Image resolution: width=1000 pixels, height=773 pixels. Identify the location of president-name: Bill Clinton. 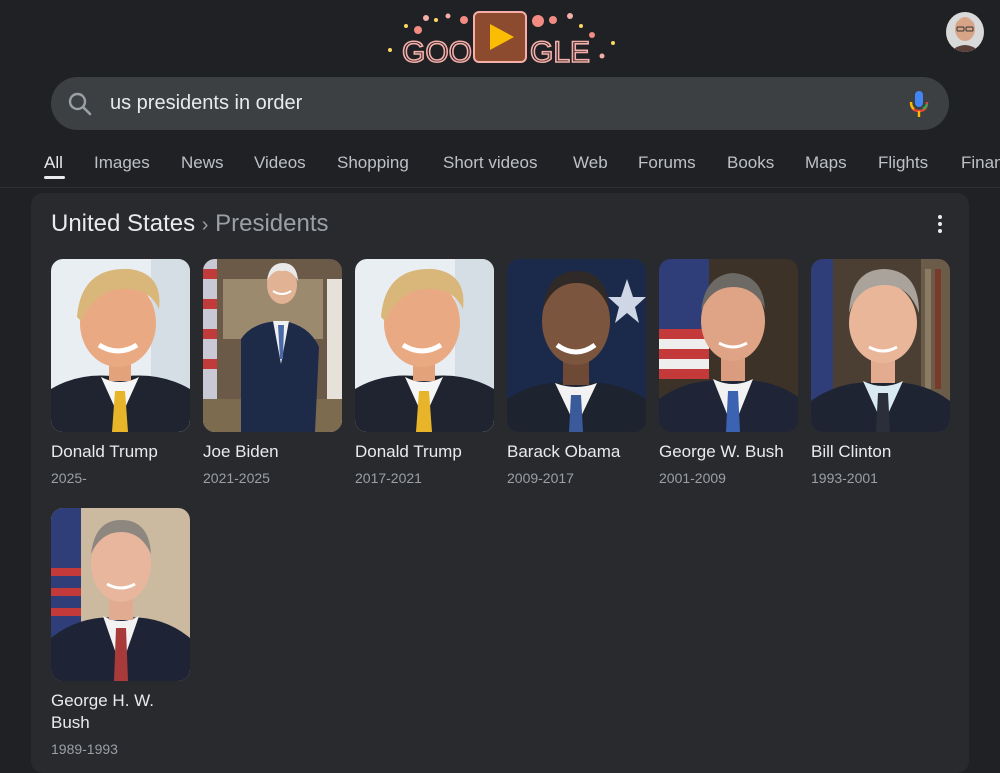
(880, 452).